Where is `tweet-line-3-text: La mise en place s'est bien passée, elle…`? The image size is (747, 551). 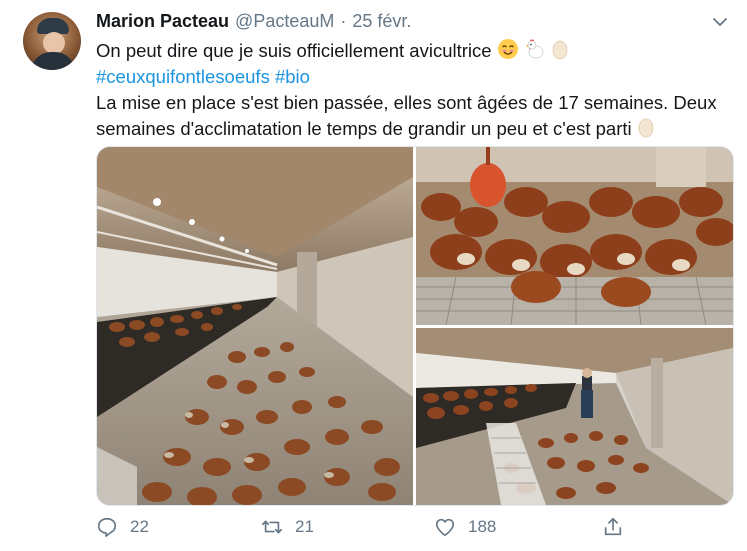
tweet-line-3-text: La mise en place s'est bien passée, elle… is located at coordinates (406, 115).